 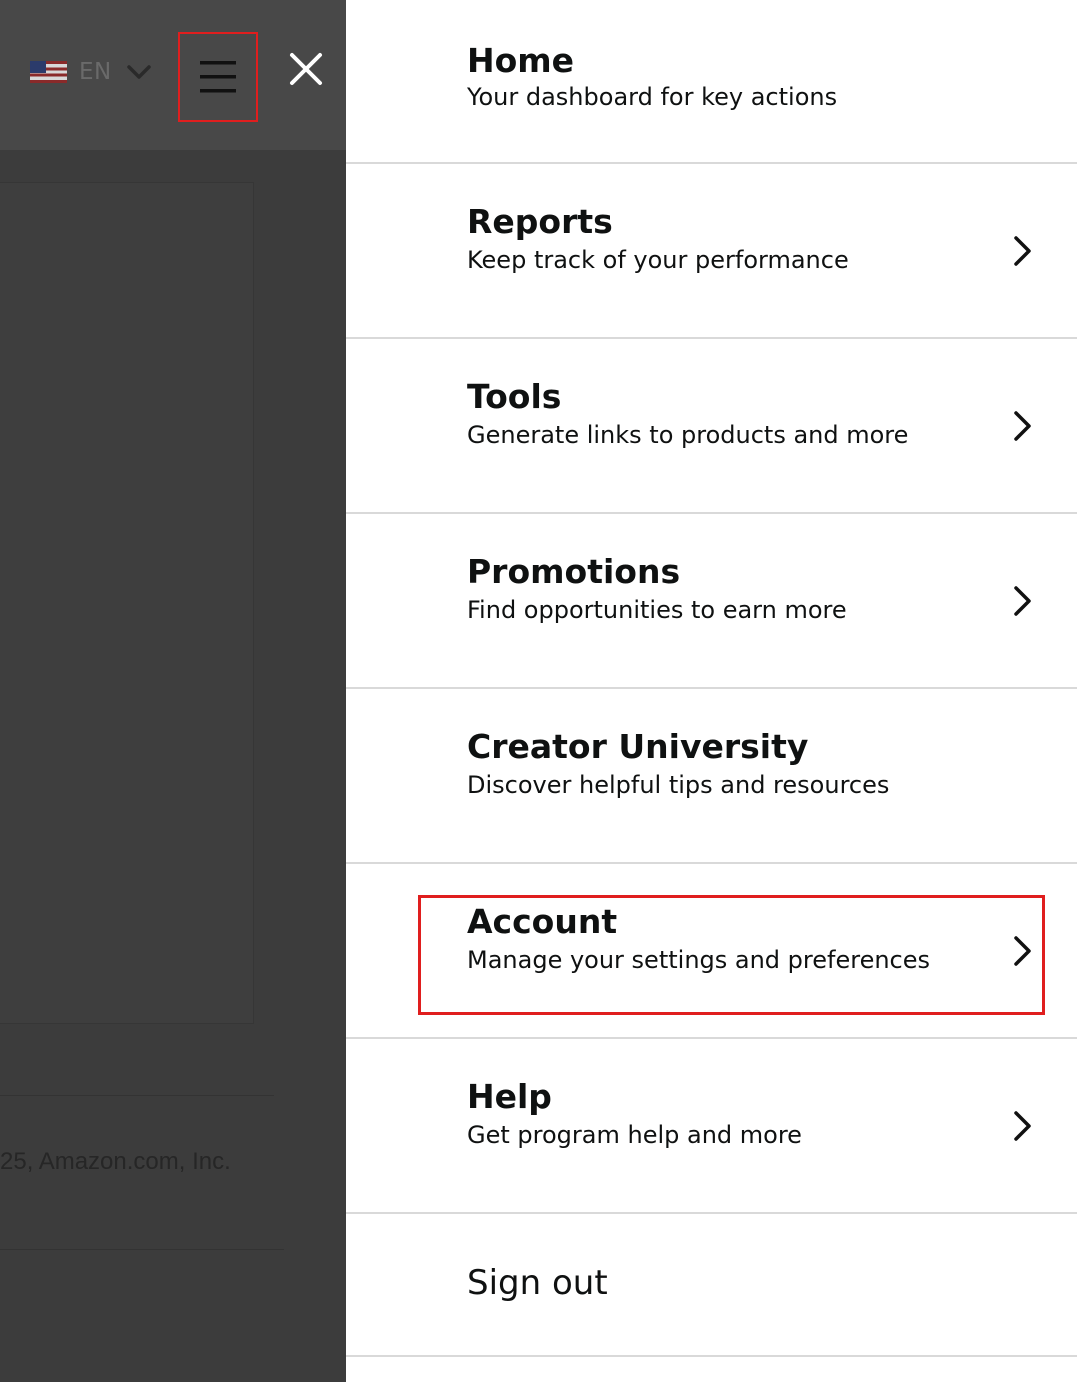 I want to click on top-header-bar: EN, so click(x=173, y=75).